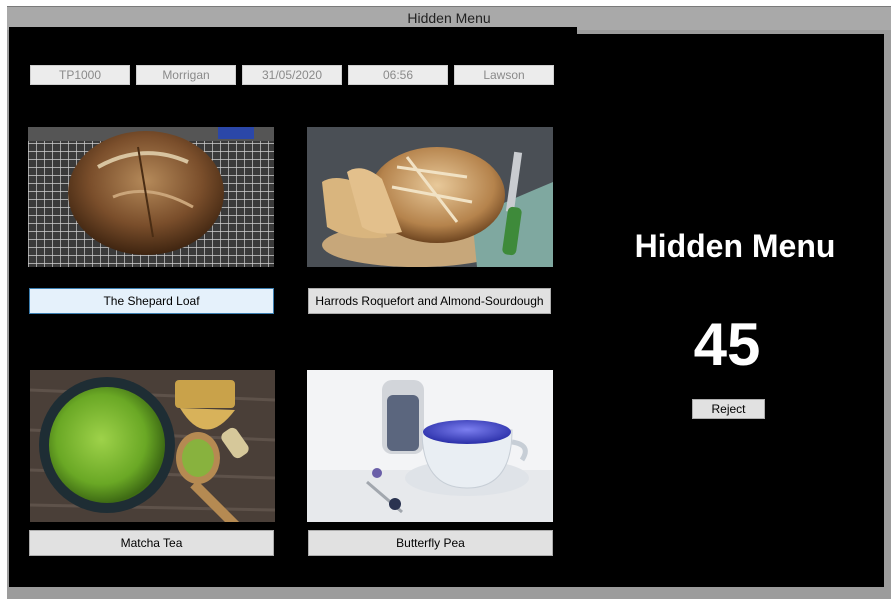  What do you see at coordinates (728, 409) in the screenshot?
I see `reject-button: Reject` at bounding box center [728, 409].